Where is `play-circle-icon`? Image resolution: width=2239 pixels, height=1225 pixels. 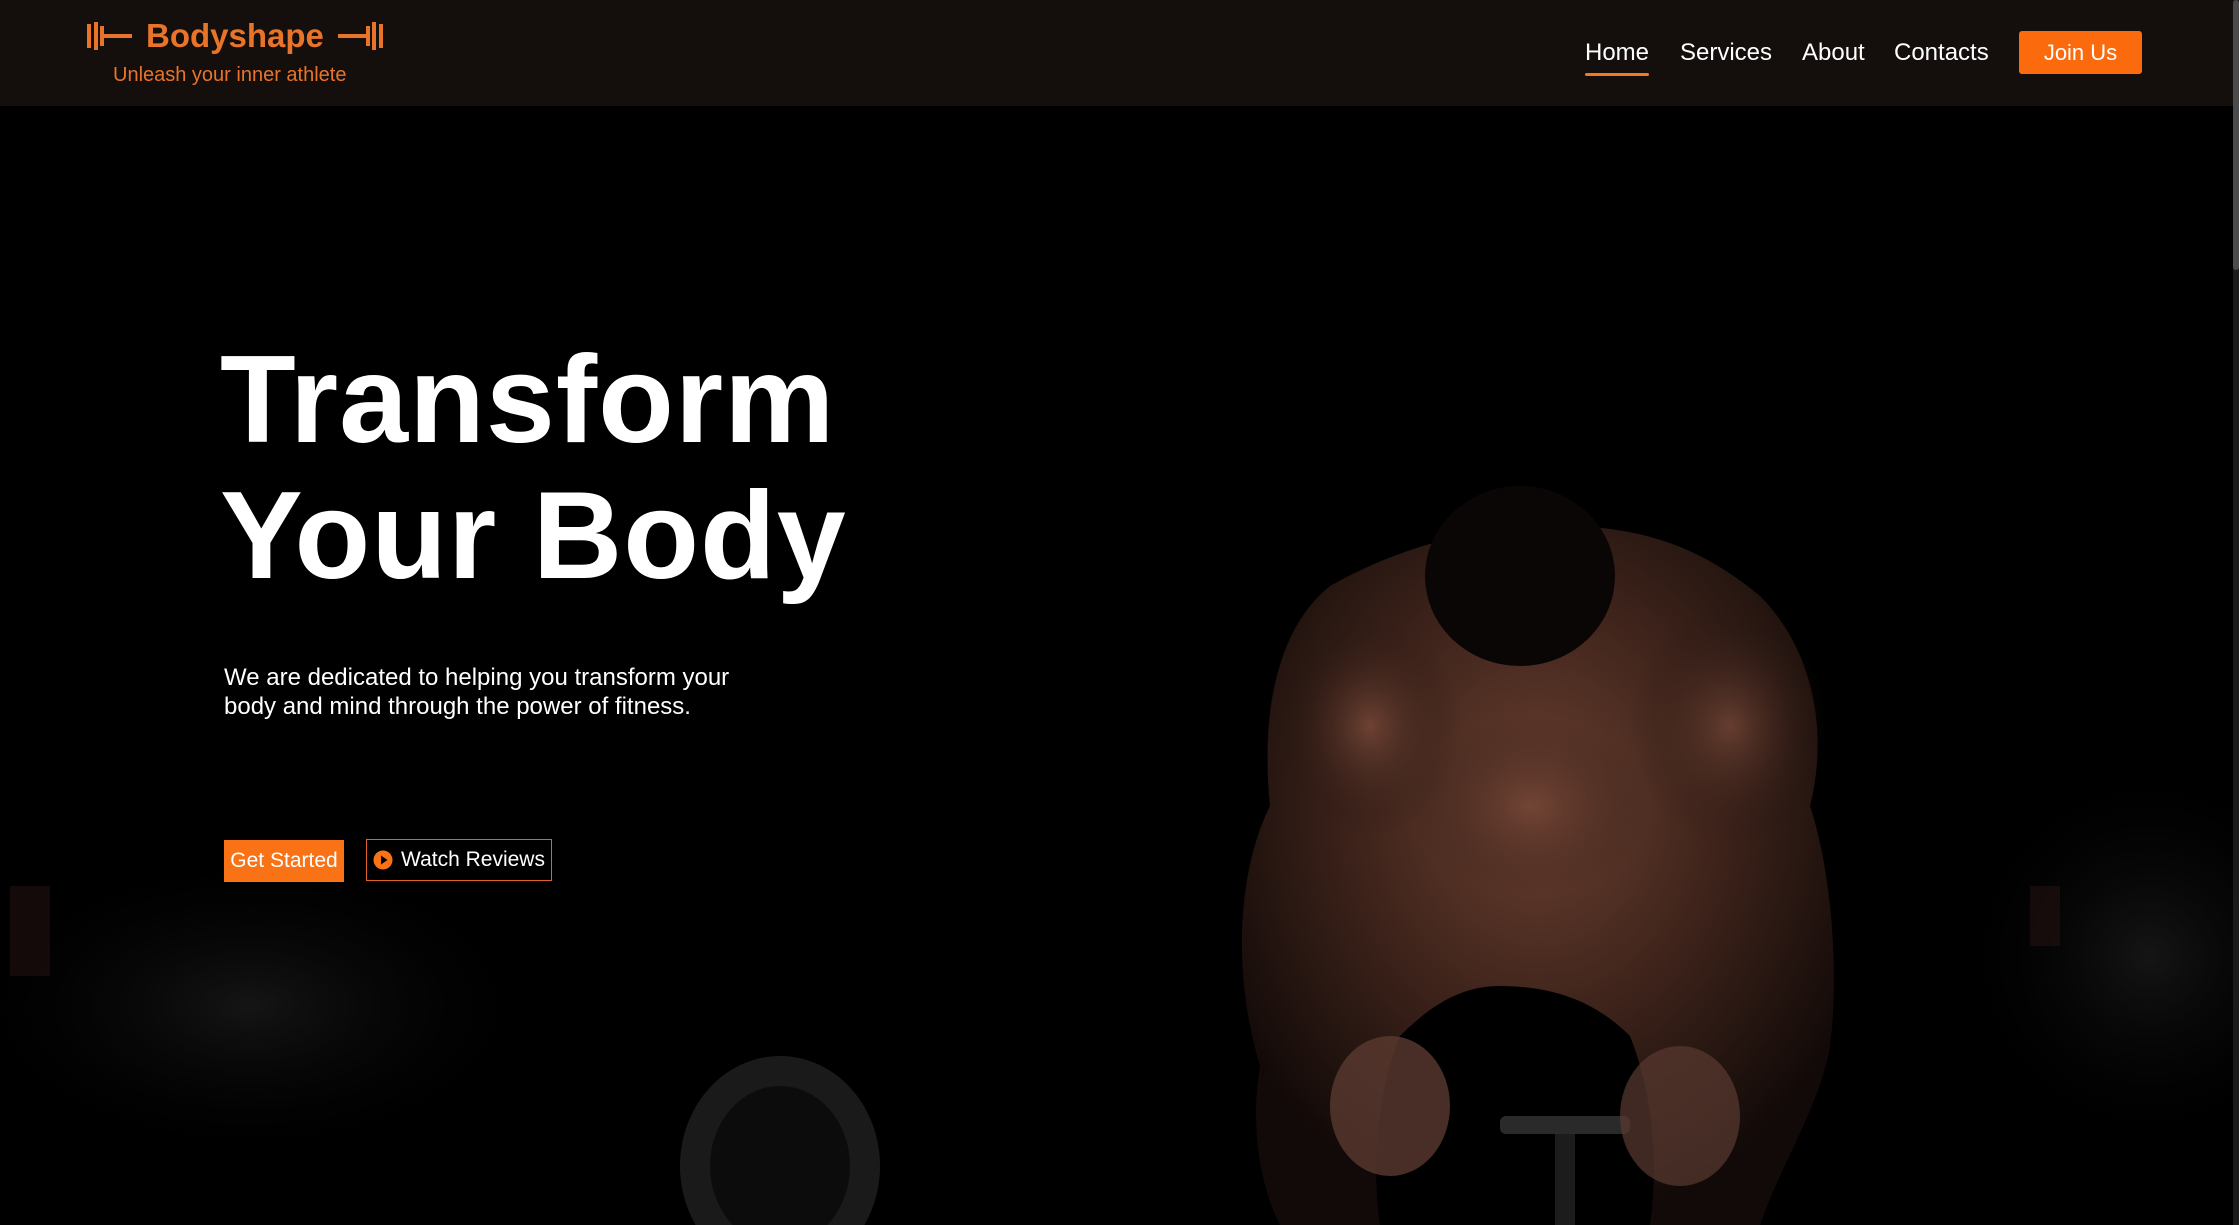 play-circle-icon is located at coordinates (383, 860).